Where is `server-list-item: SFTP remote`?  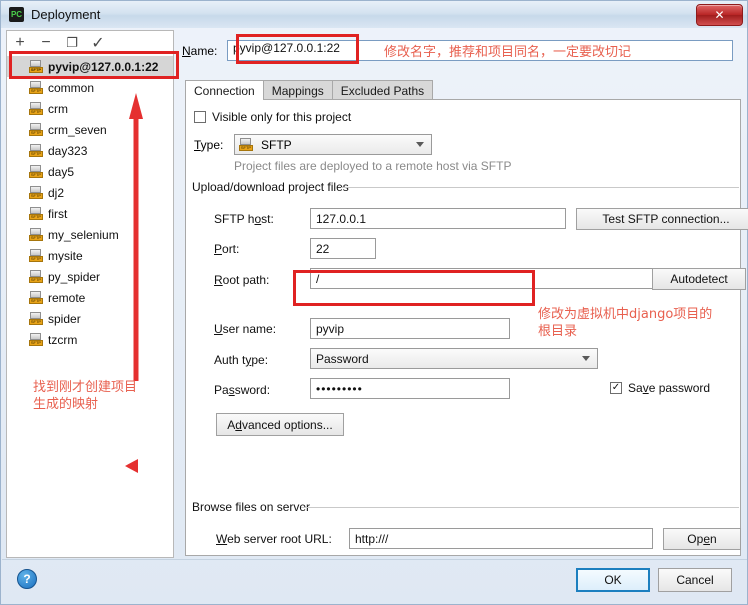
server-list-item: SFTP remote is located at coordinates (90, 297).